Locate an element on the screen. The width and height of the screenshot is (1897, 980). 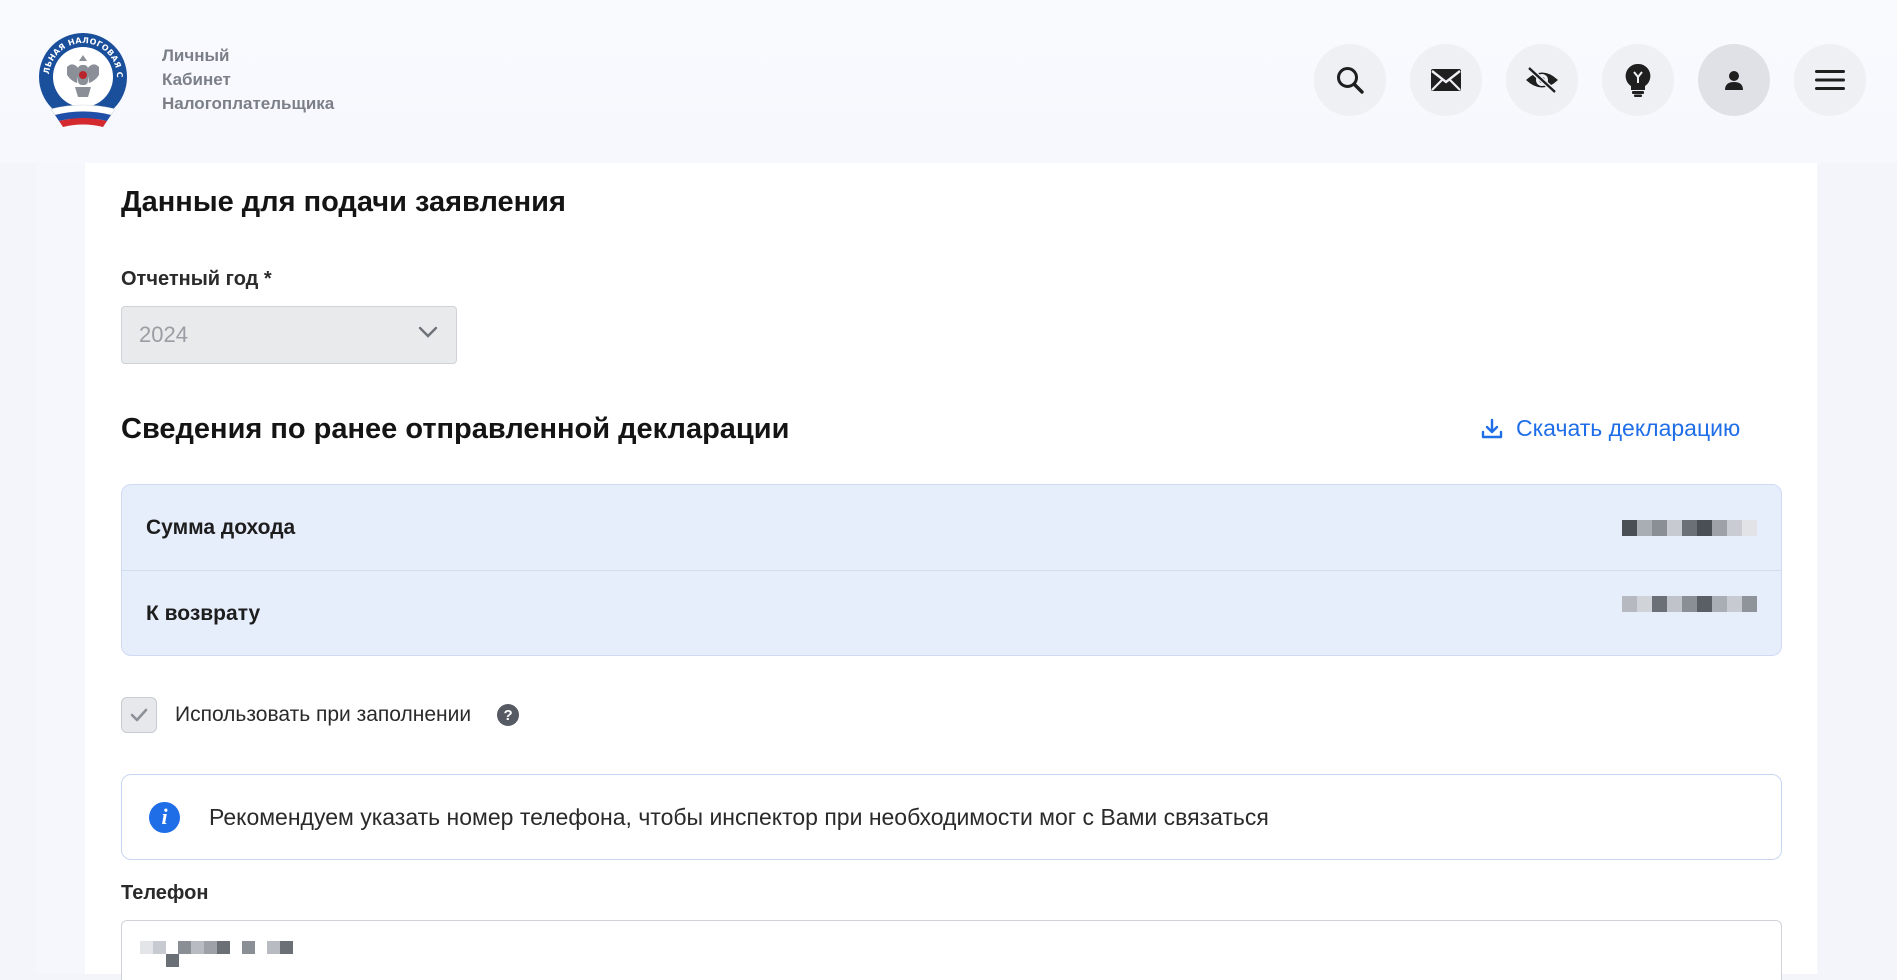
tips-button is located at coordinates (1638, 80).